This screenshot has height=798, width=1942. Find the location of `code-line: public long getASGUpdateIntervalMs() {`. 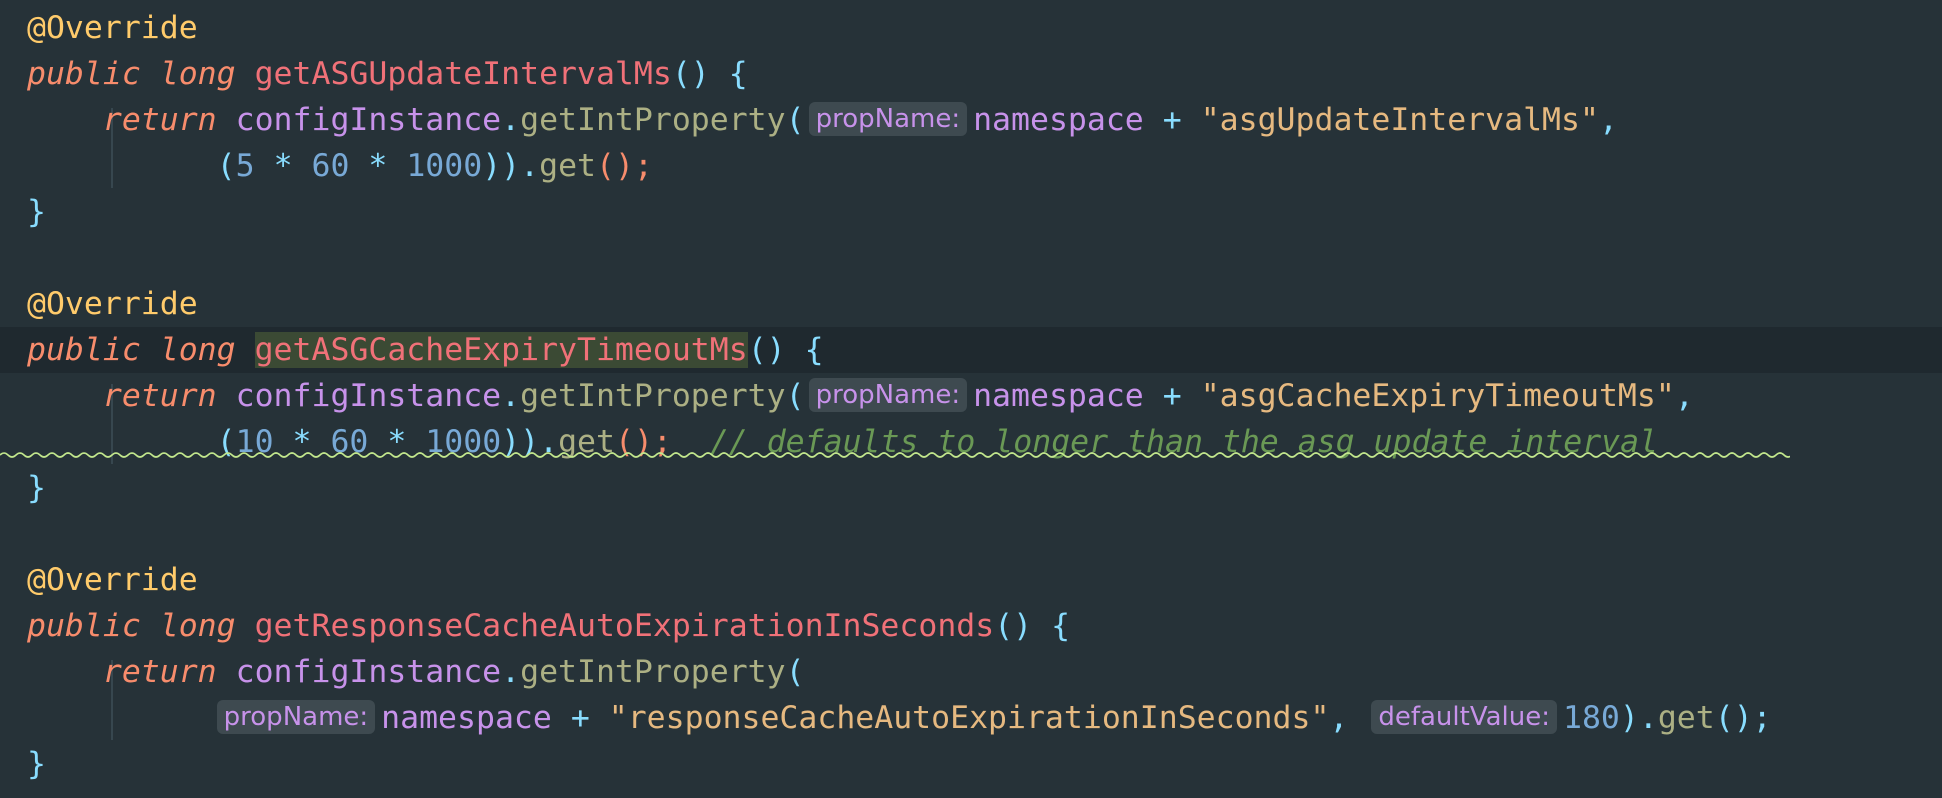

code-line: public long getASGUpdateIntervalMs() { is located at coordinates (971, 74).